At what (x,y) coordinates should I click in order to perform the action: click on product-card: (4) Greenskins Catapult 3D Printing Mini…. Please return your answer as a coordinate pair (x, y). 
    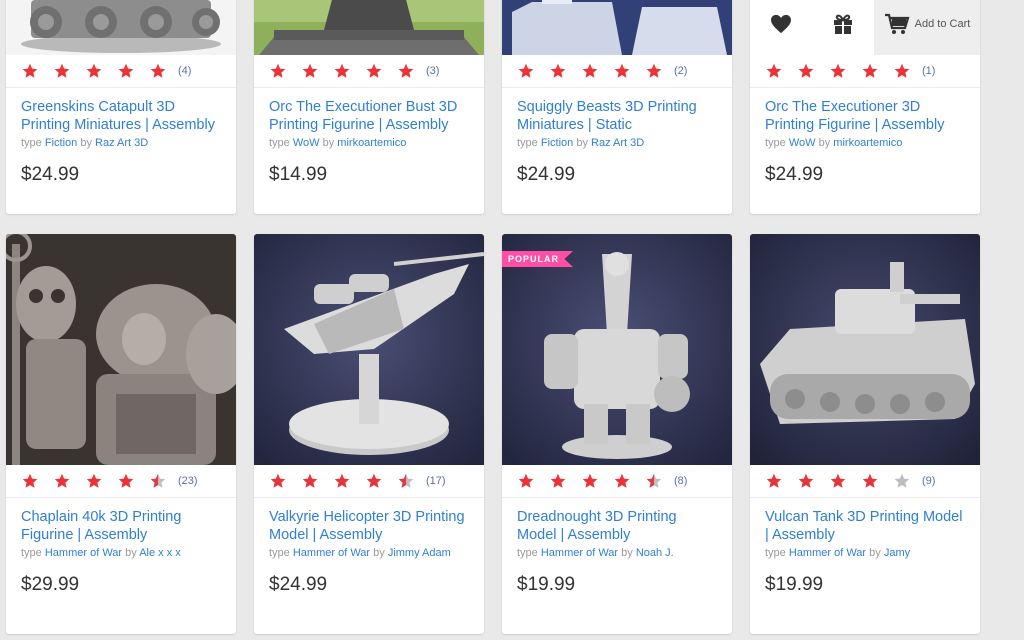
    Looking at the image, I should click on (121, 107).